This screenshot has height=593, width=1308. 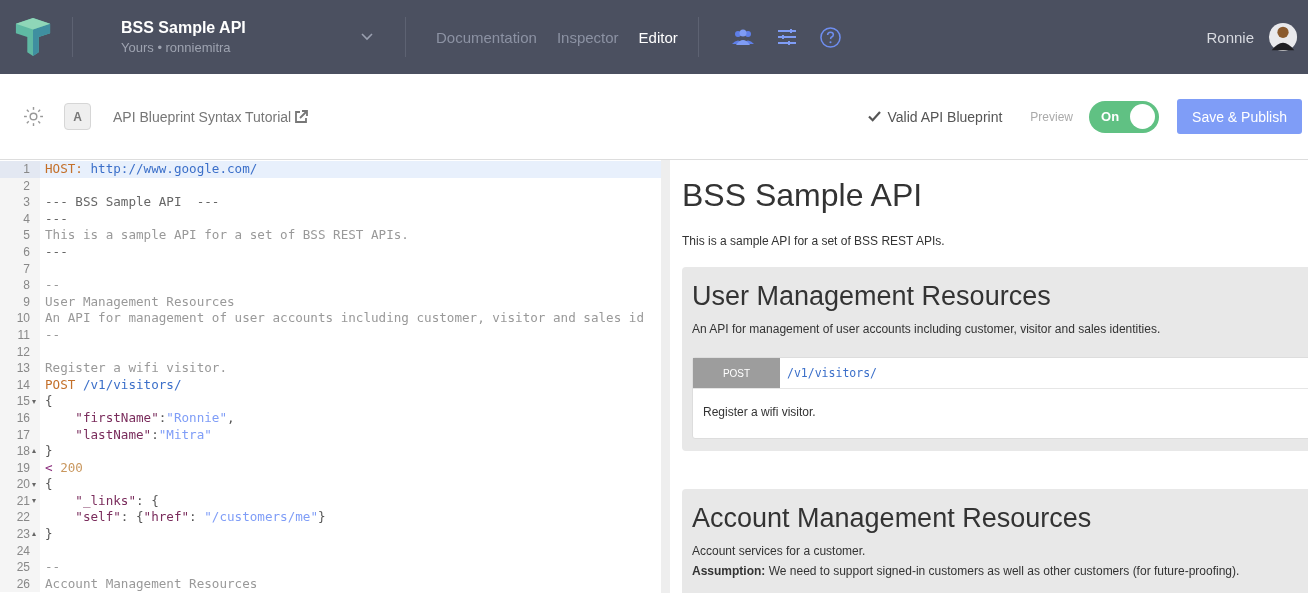 I want to click on line-number: 24, so click(x=23, y=551).